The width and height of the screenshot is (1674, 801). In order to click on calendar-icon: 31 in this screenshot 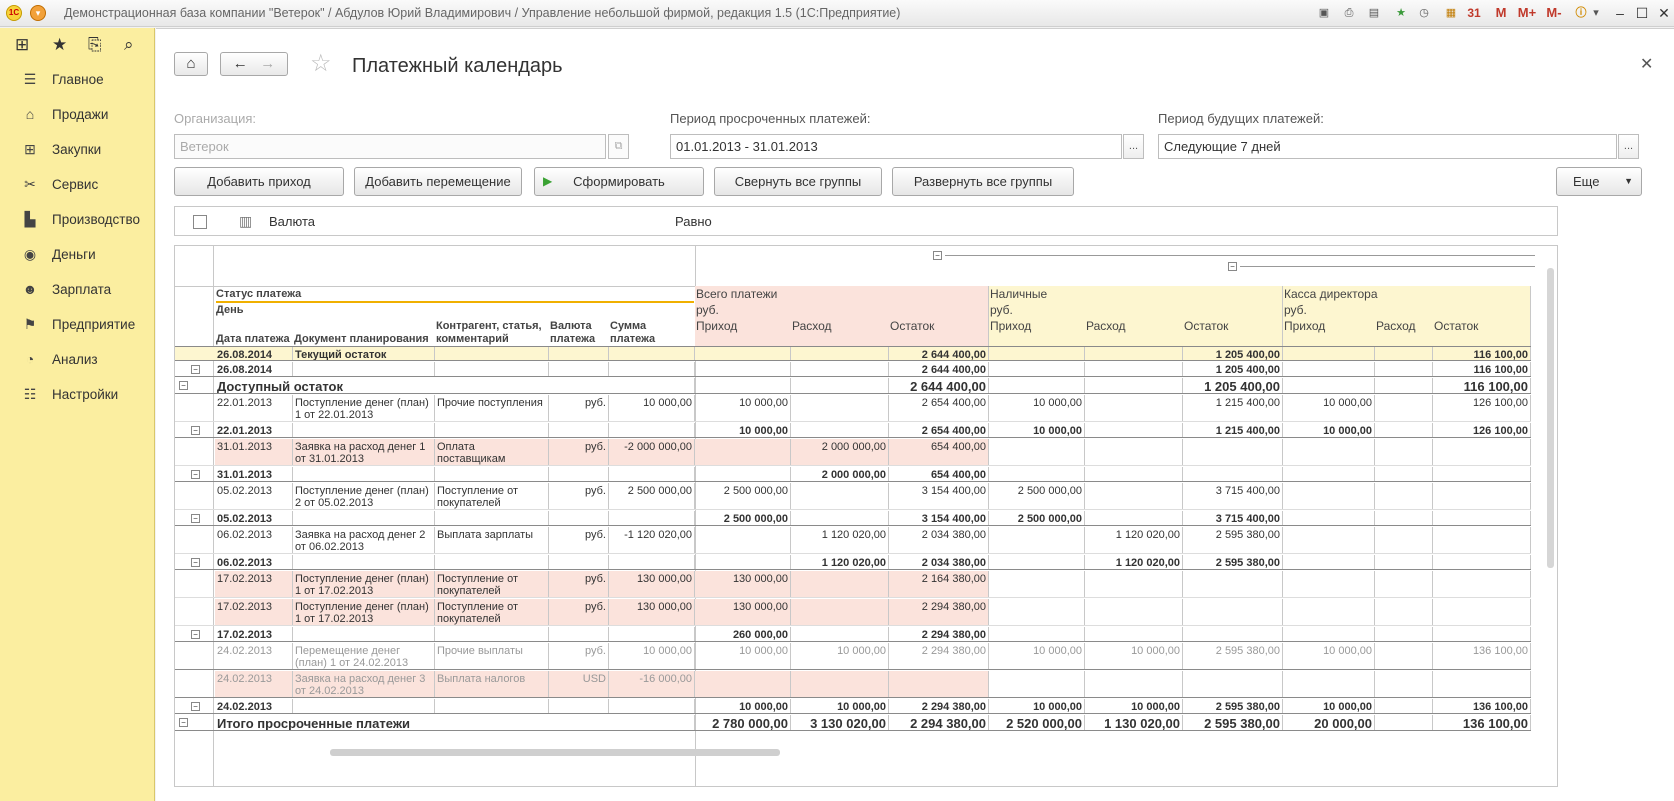, I will do `click(1474, 13)`.